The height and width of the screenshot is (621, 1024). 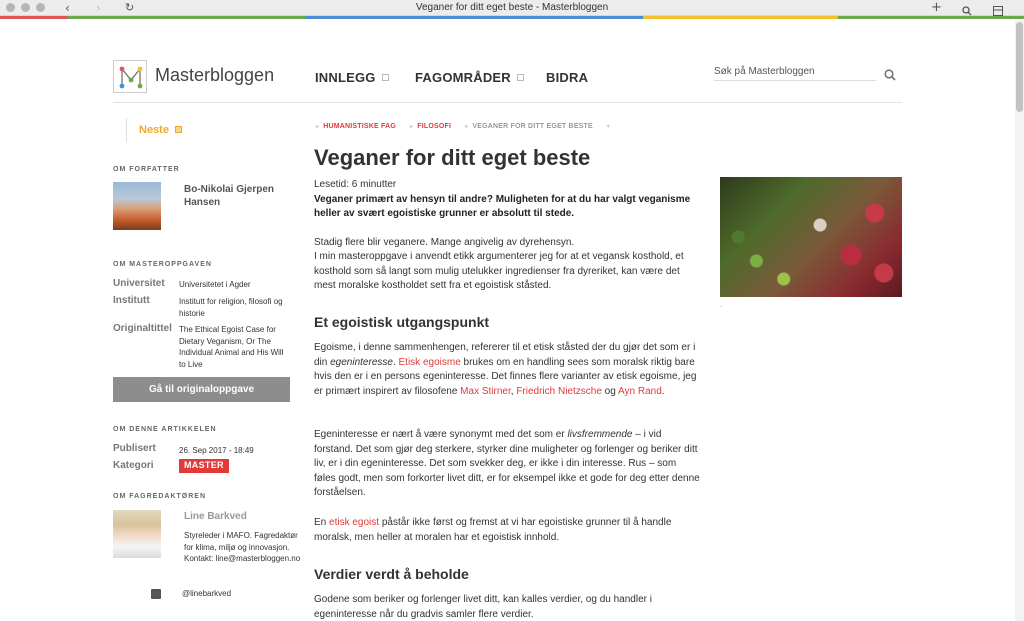 What do you see at coordinates (463, 77) in the screenshot?
I see `nav-fagomrader-label: FAGOMRÅDER` at bounding box center [463, 77].